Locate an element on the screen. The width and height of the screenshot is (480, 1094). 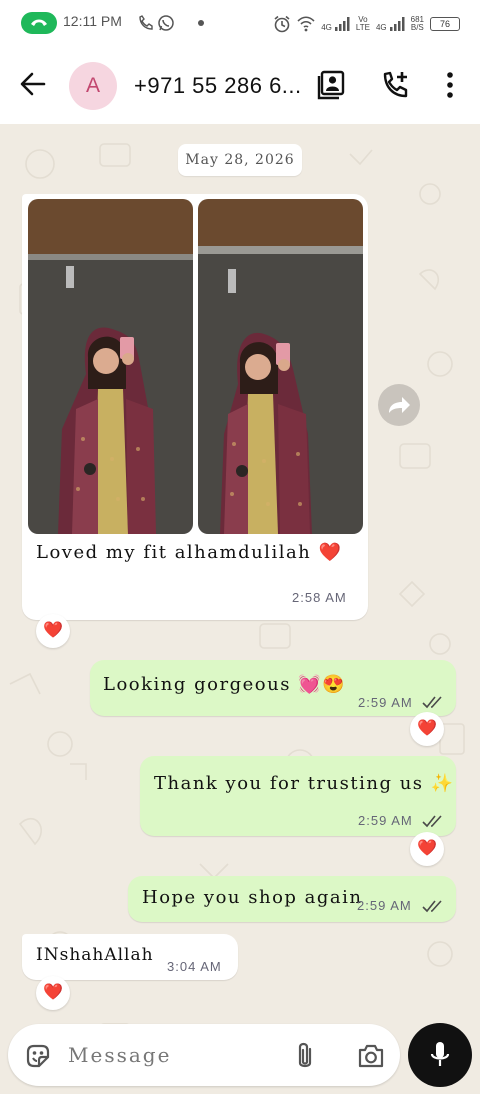
wifi-icon is located at coordinates (306, 24).